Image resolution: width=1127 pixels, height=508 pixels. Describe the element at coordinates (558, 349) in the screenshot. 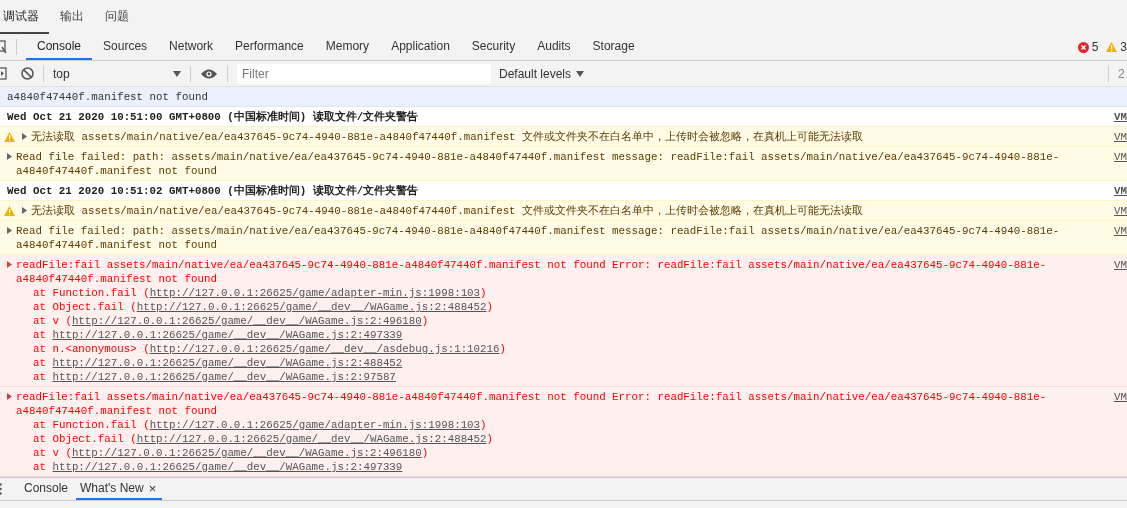

I see `stack-frame: at n.<anonymous> (http://127.0.0.1:26625/game/__dev__/asdebug.js:1:10216)` at that location.